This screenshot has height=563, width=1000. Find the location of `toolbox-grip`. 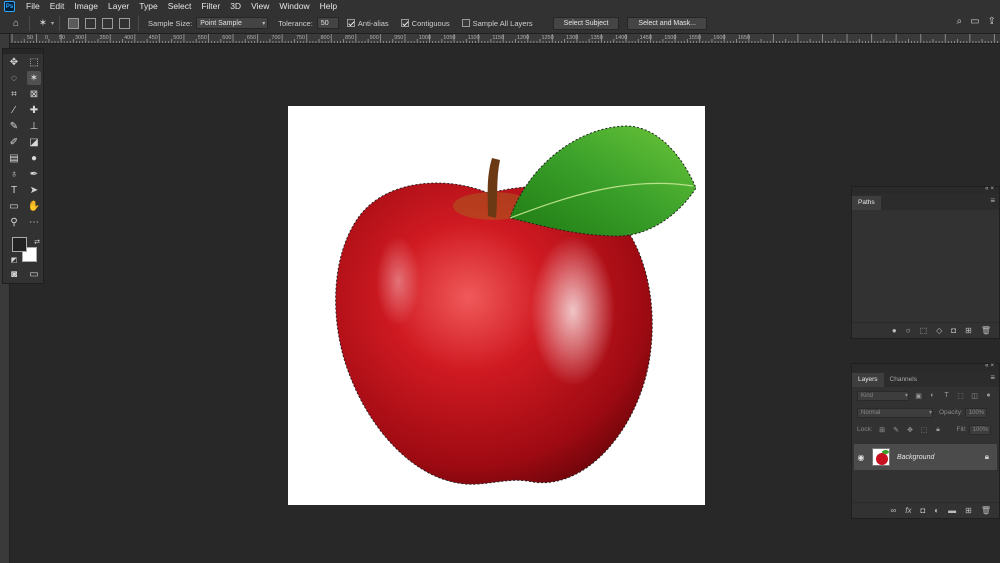

toolbox-grip is located at coordinates (23, 51).